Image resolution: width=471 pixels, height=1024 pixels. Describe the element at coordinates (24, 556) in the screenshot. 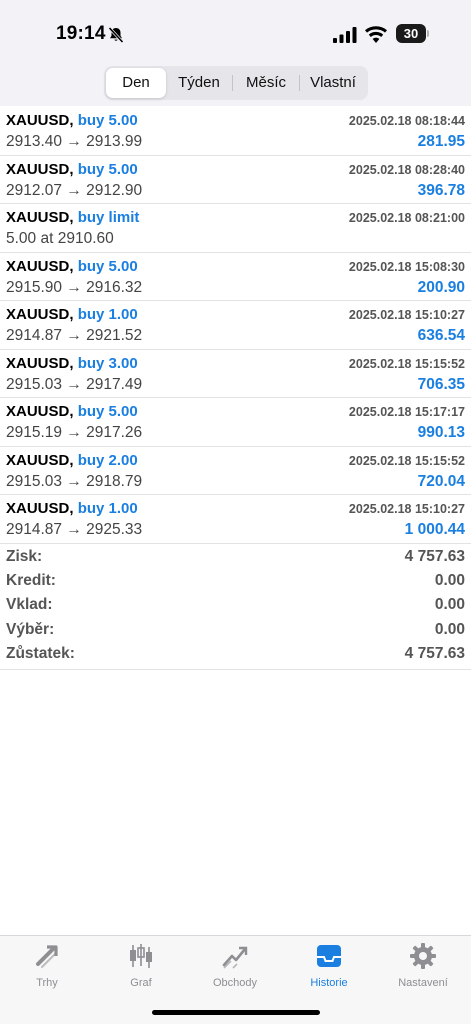

I see `summary-label: Zisk:` at that location.